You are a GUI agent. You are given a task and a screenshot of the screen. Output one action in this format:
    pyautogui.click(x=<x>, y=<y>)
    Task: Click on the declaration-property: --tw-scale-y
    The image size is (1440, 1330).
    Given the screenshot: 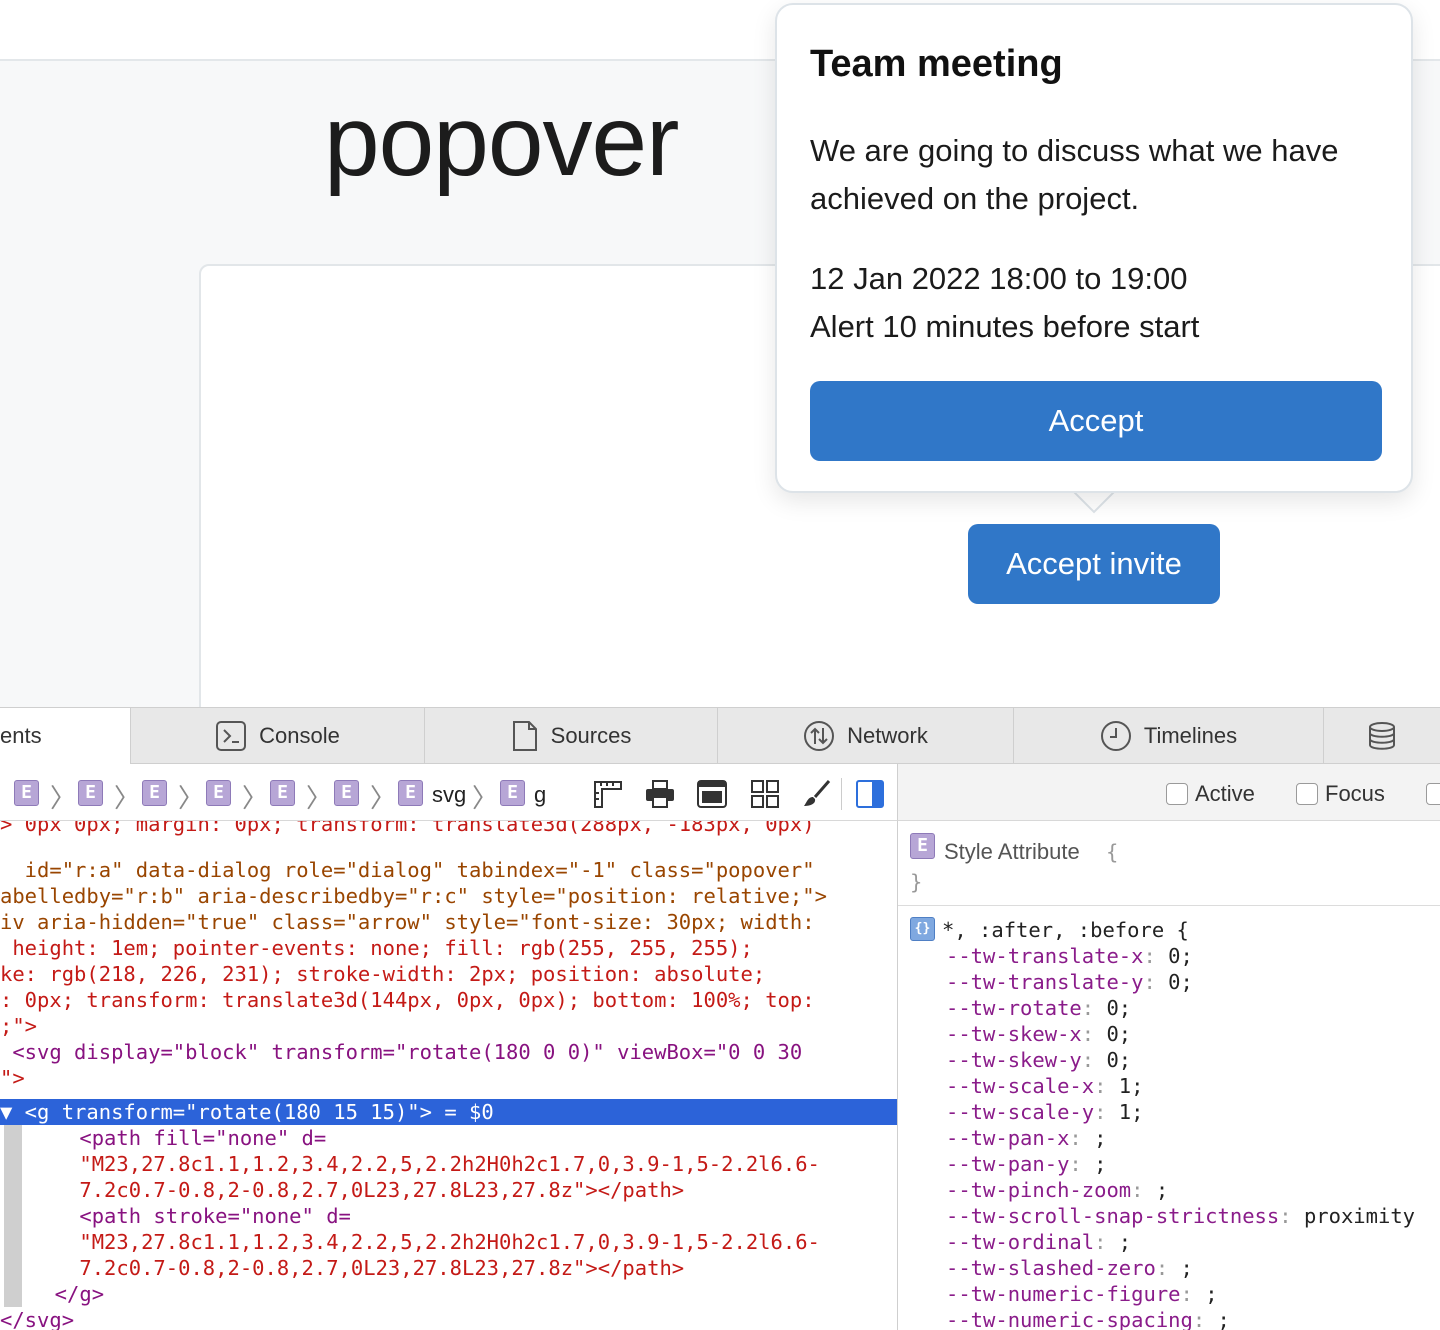 What is the action you would take?
    pyautogui.click(x=1020, y=1112)
    